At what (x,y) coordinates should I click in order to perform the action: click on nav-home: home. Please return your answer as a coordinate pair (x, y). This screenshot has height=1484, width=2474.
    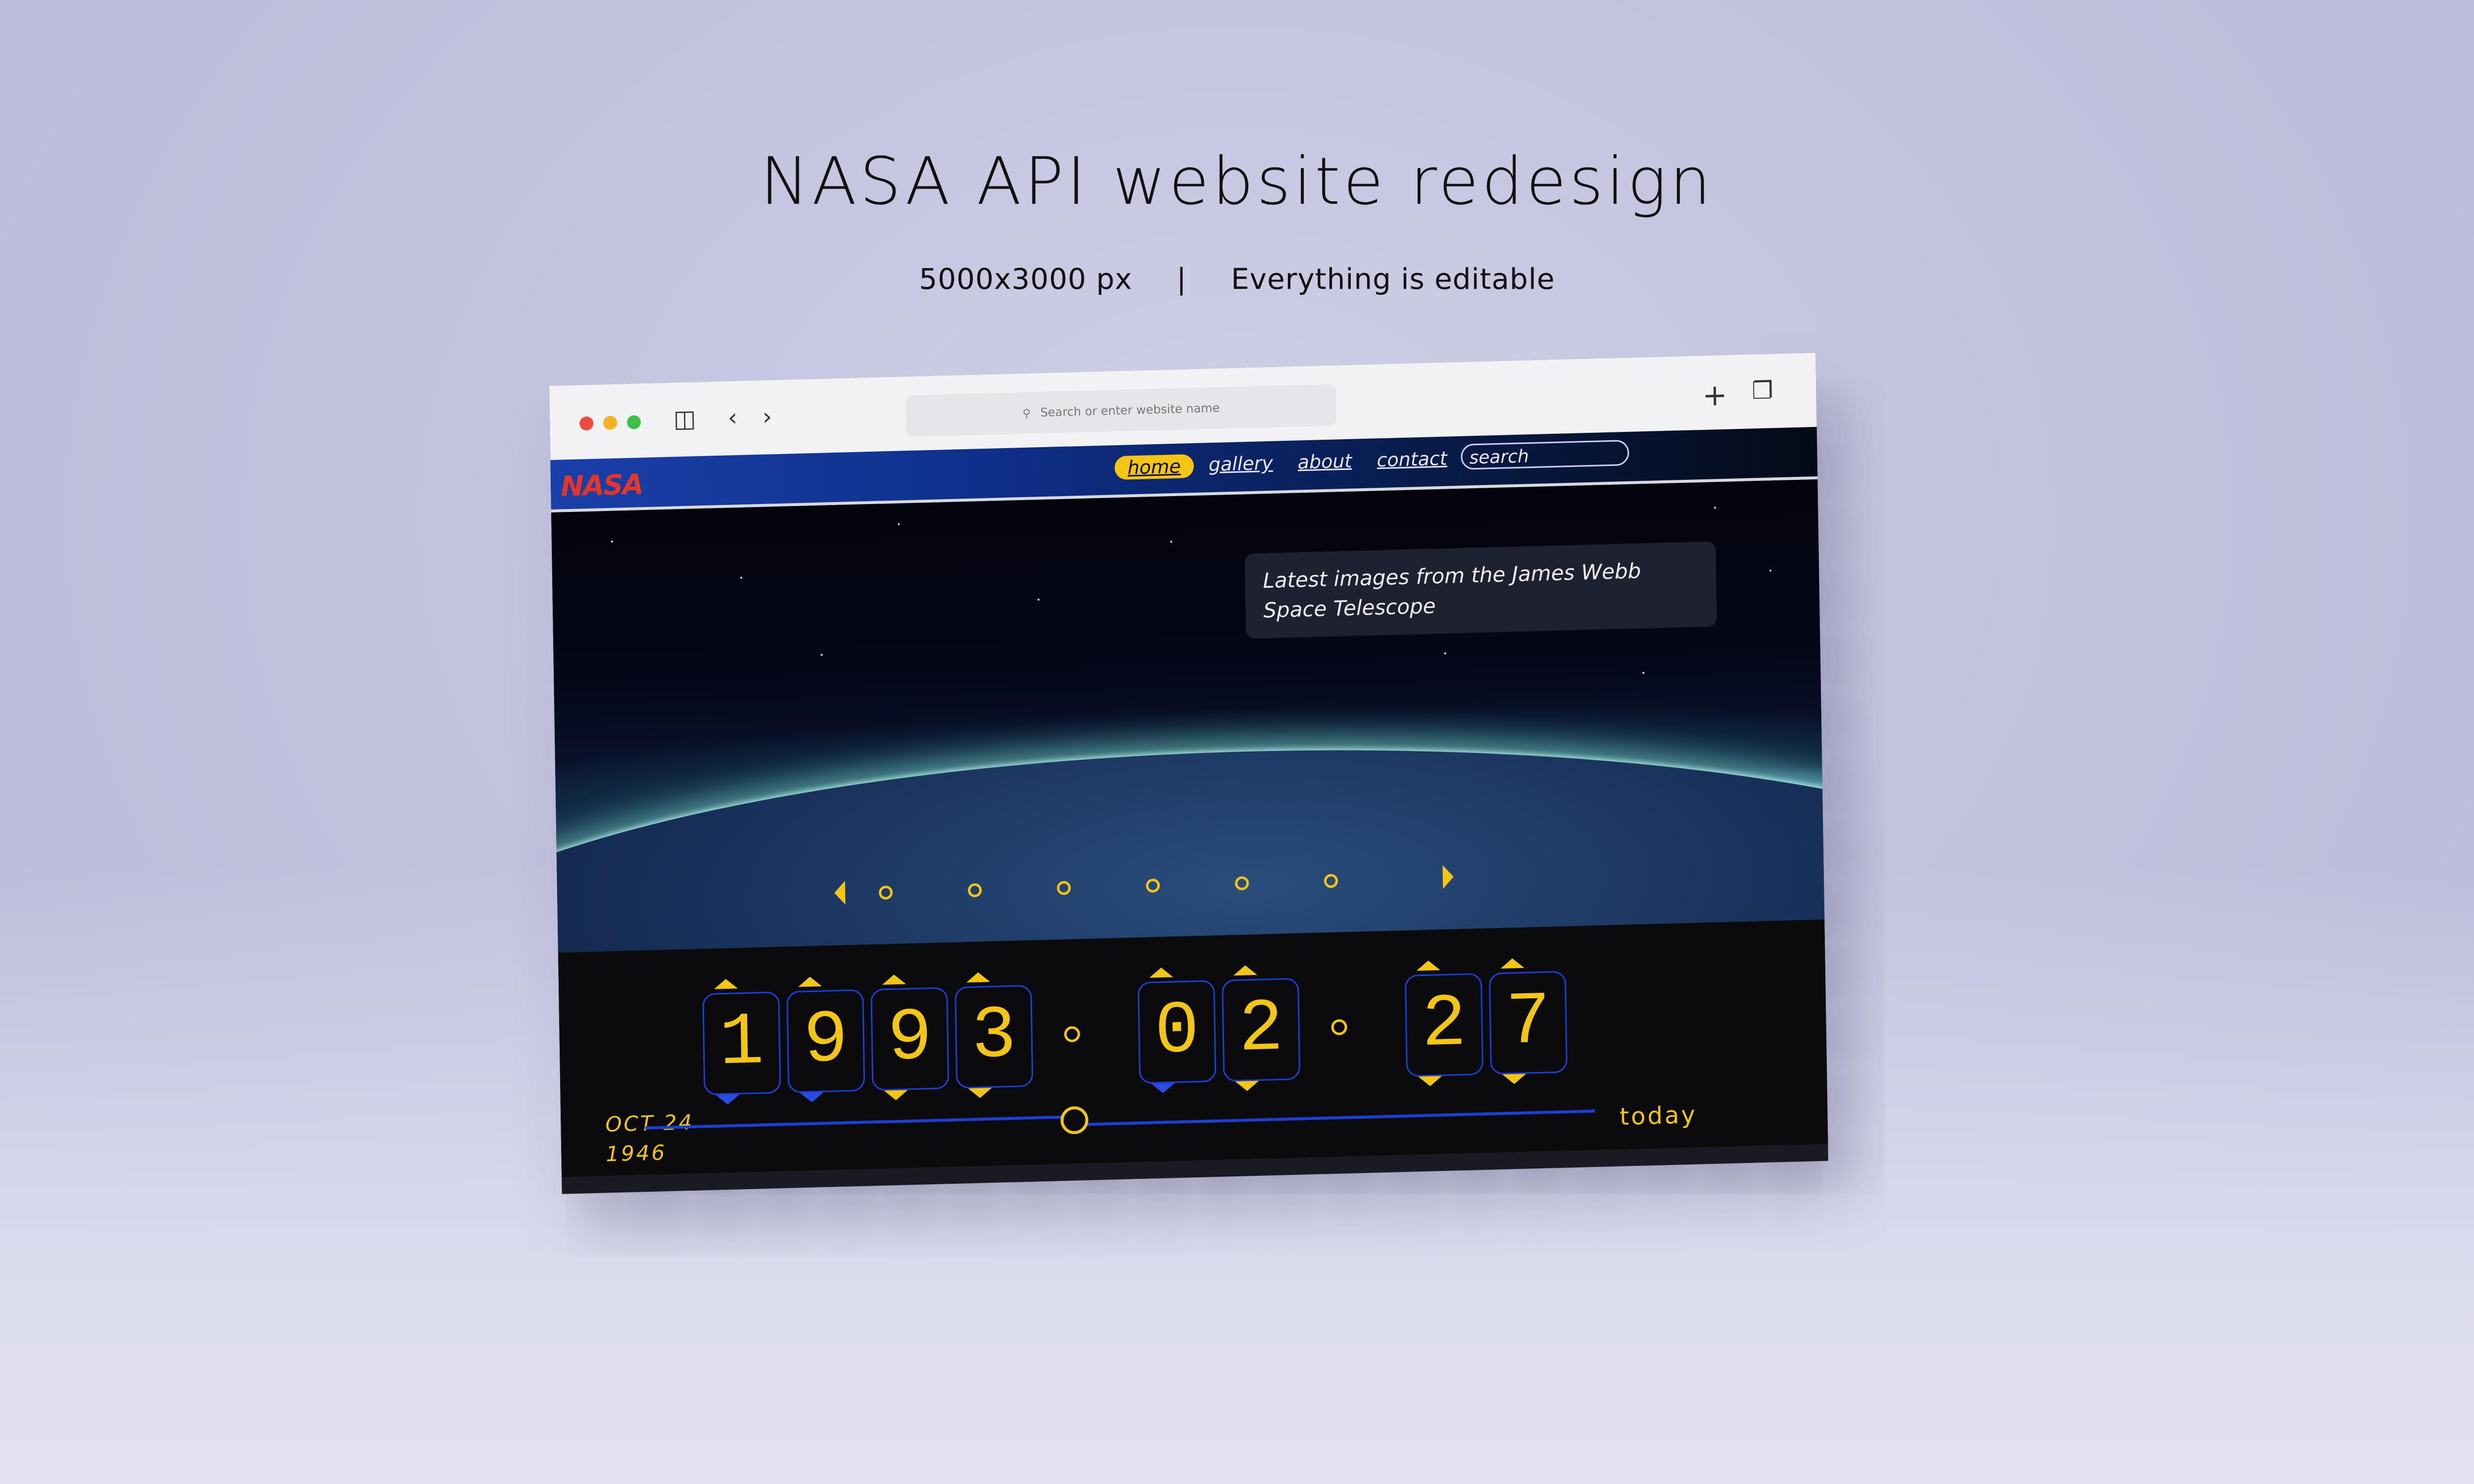
    Looking at the image, I should click on (1154, 467).